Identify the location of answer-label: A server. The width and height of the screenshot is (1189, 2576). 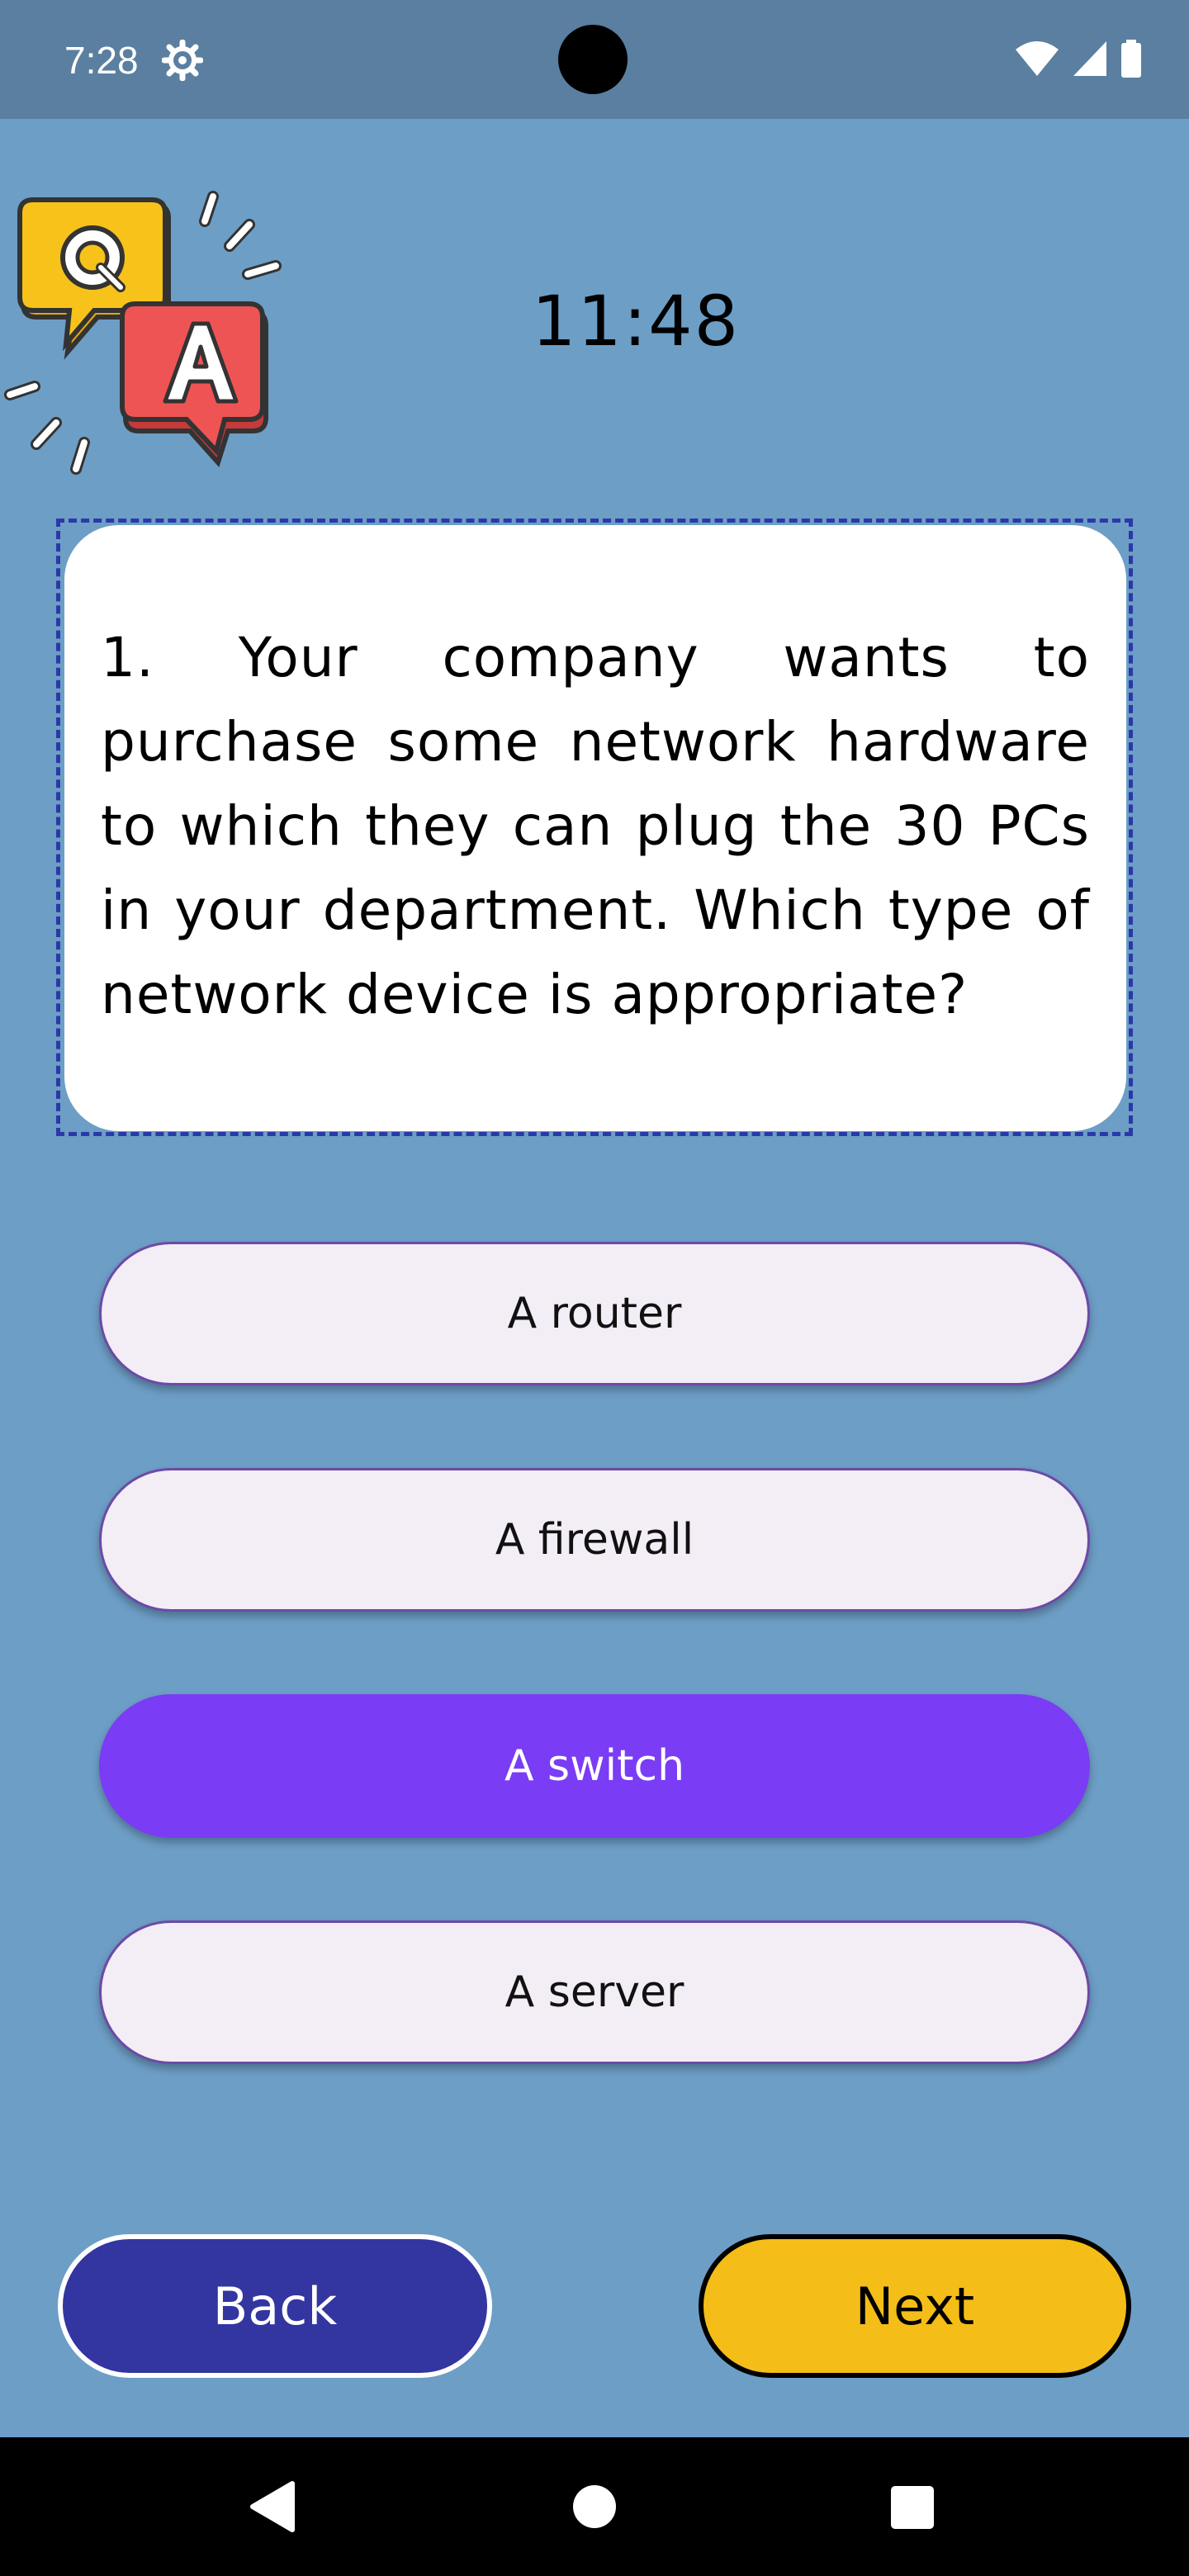
(594, 1992).